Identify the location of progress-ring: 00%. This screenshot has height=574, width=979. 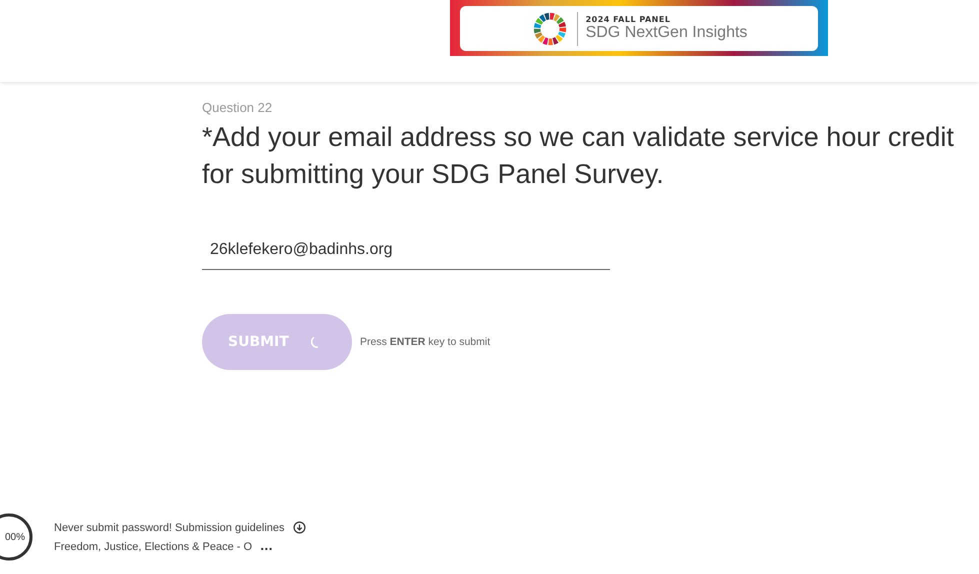
(17, 537).